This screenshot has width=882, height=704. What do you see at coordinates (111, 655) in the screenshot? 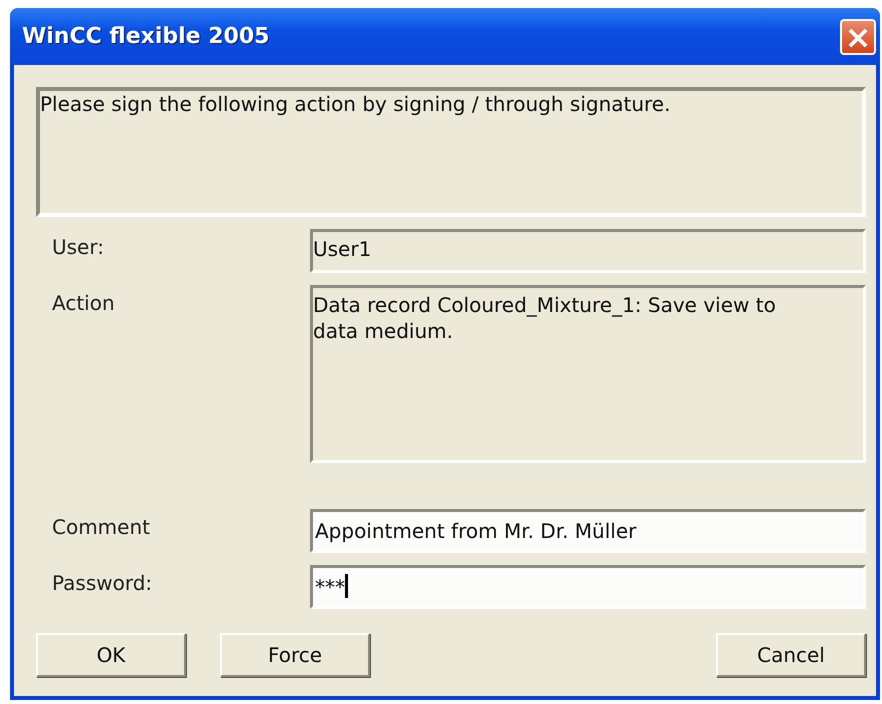
I see `dialog-button: OK` at bounding box center [111, 655].